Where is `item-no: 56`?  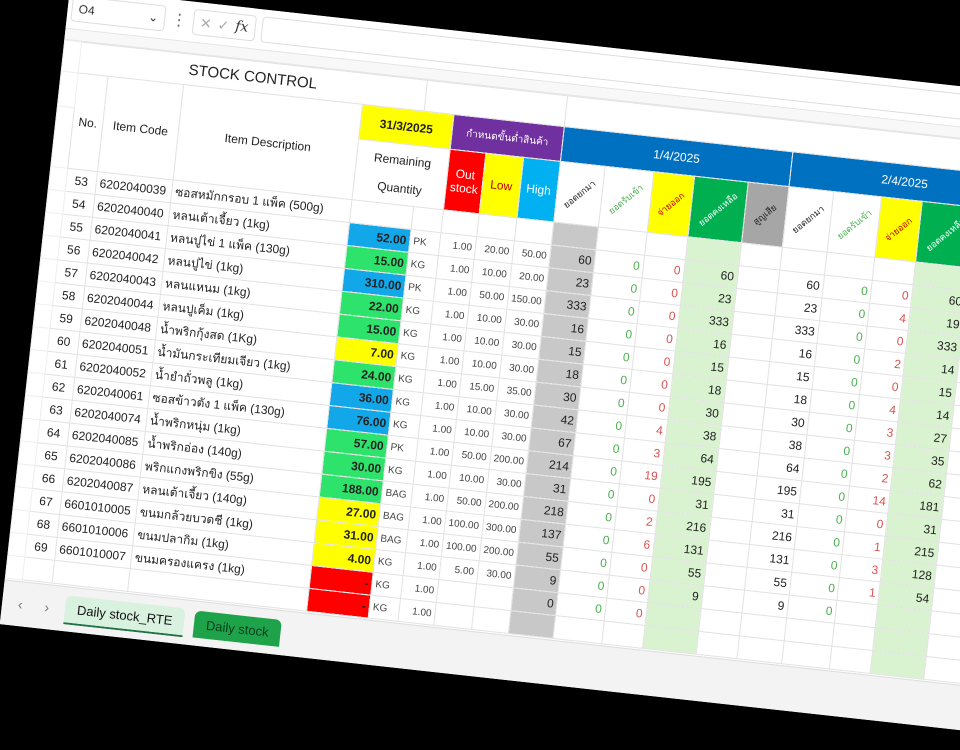 item-no: 56 is located at coordinates (73, 250).